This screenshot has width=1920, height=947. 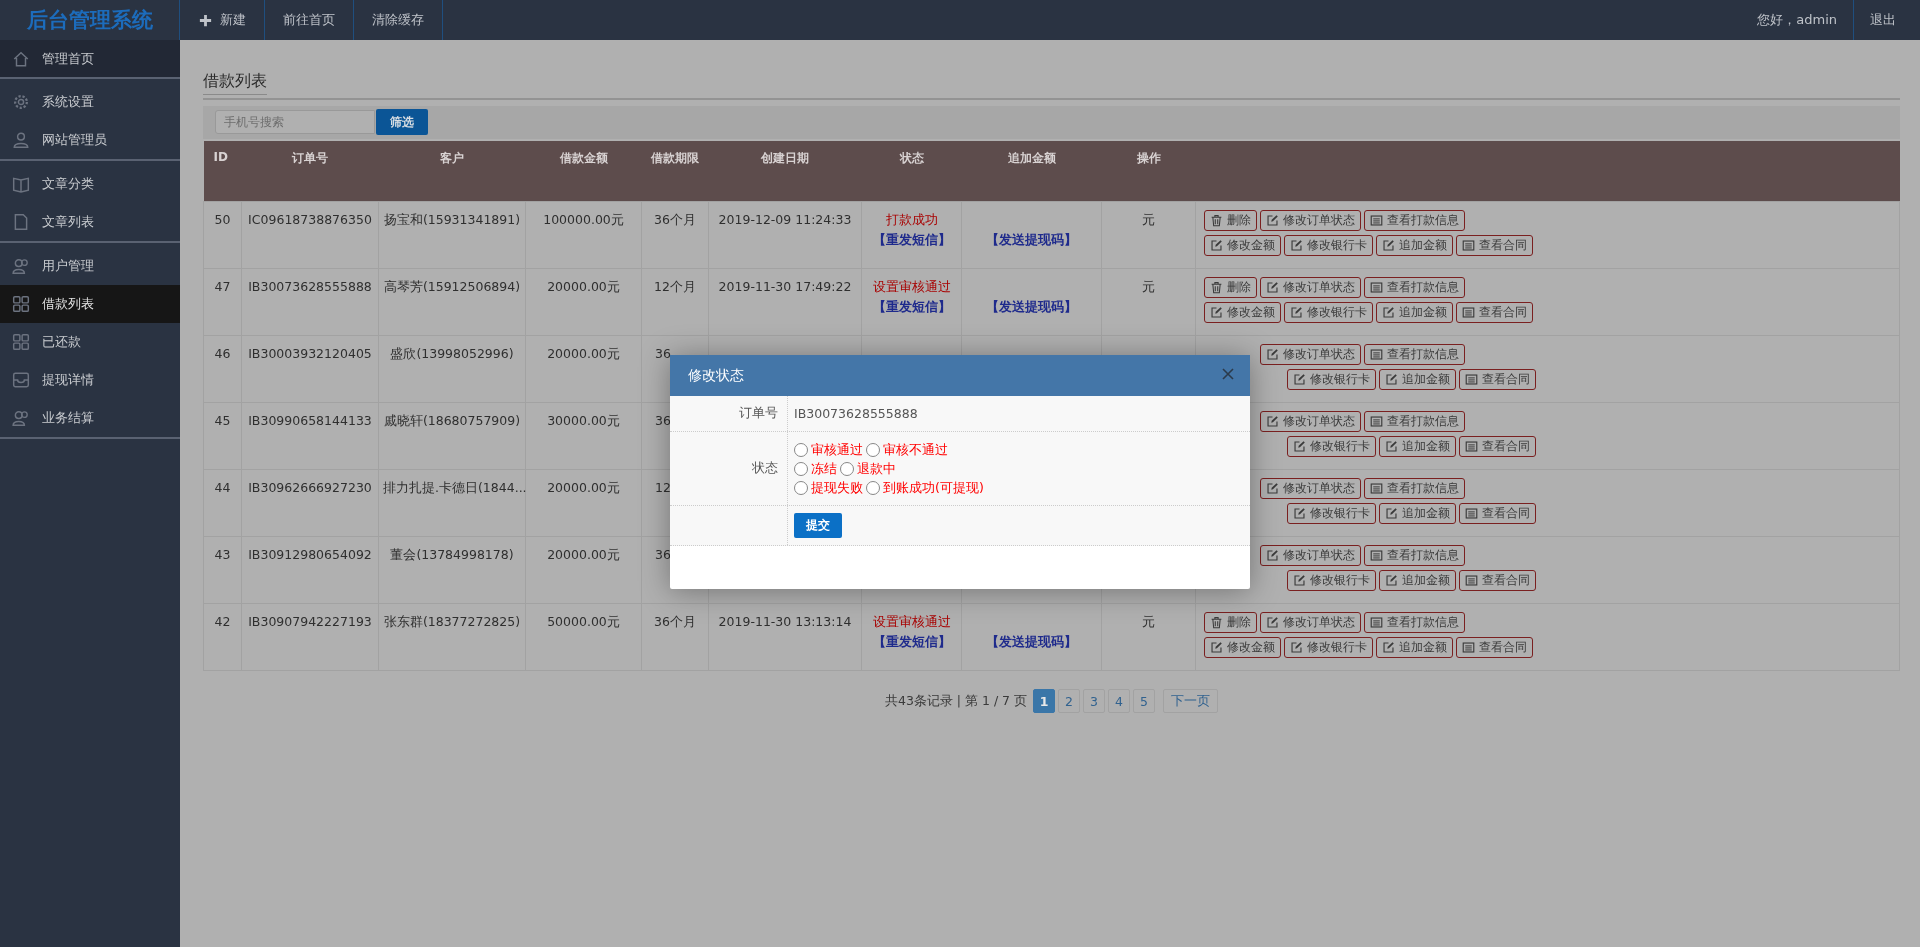 What do you see at coordinates (675, 158) in the screenshot?
I see `column-header: 借款期限` at bounding box center [675, 158].